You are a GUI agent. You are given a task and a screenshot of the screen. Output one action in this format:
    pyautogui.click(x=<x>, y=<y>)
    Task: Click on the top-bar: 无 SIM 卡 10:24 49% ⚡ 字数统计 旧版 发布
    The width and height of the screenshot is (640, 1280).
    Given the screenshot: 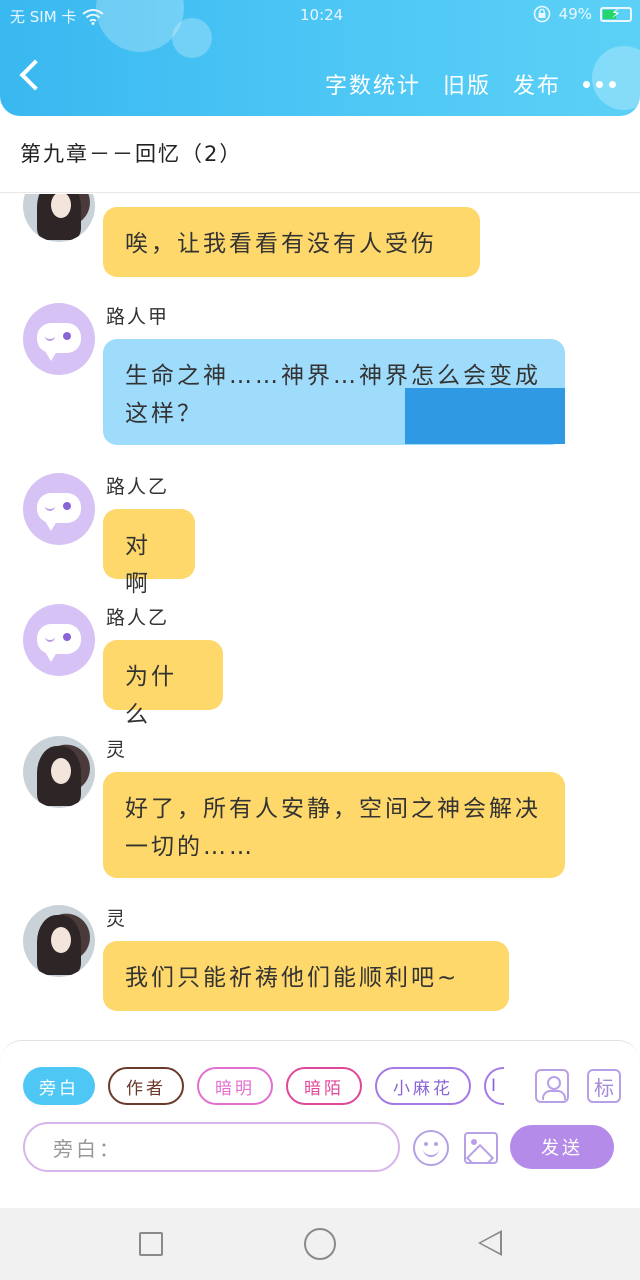 What is the action you would take?
    pyautogui.click(x=320, y=58)
    